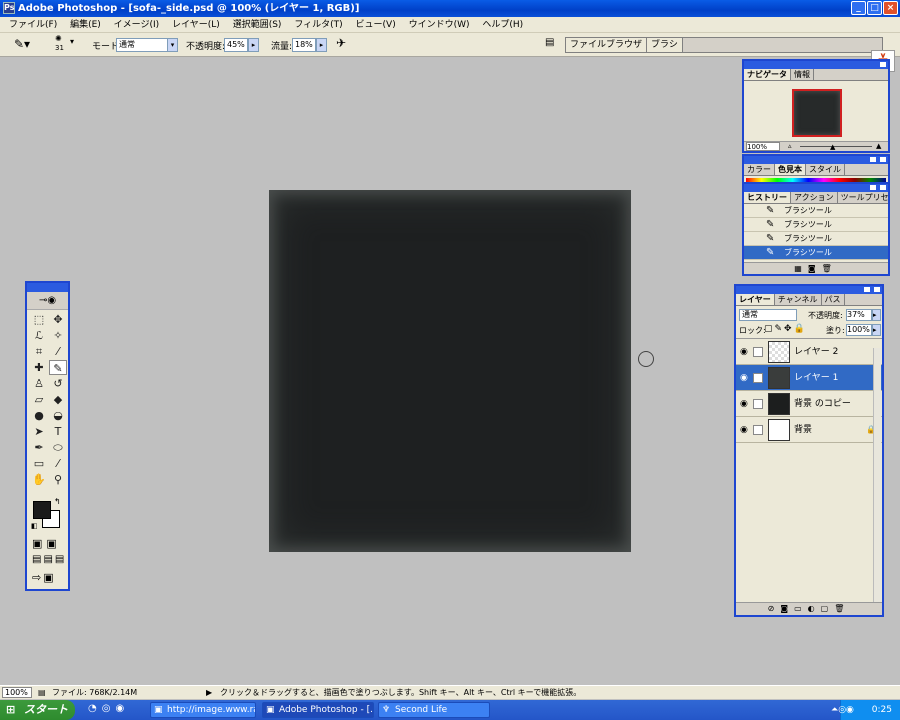 This screenshot has width=900, height=720. I want to click on history-brush-tool-icon: ↺, so click(58, 383).